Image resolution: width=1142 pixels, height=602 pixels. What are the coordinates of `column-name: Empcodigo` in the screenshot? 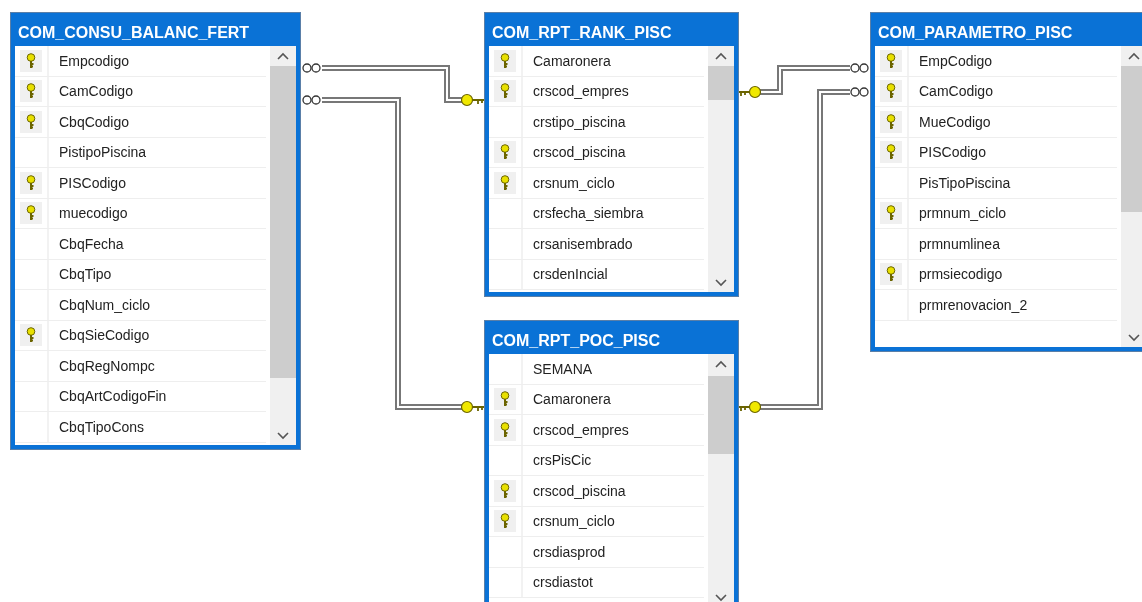 It's located at (89, 60).